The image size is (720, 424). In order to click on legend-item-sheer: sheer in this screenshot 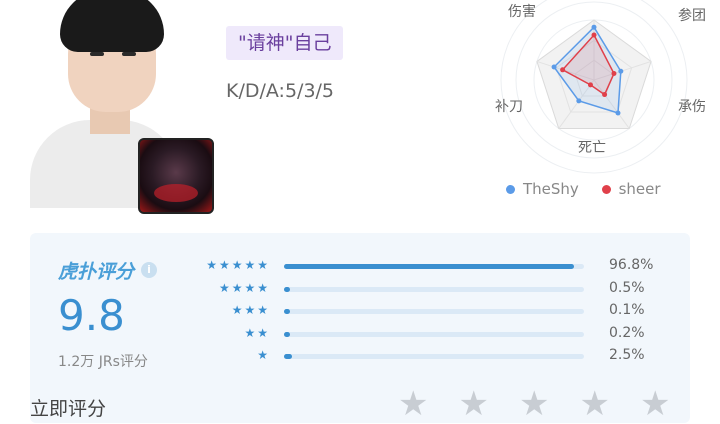, I will do `click(631, 189)`.